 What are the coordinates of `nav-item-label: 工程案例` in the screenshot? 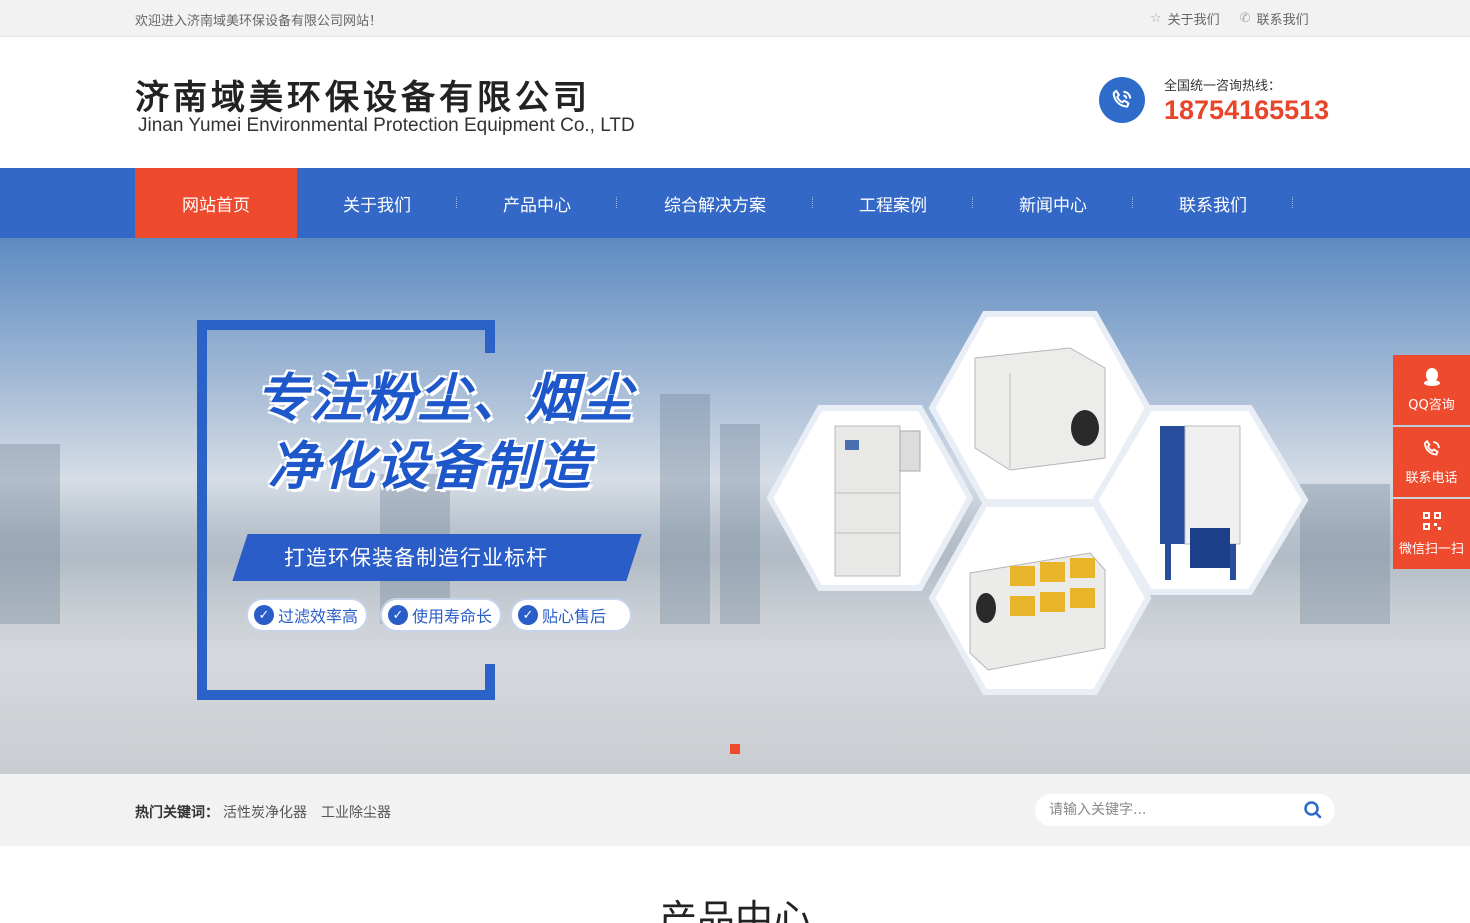 It's located at (893, 205).